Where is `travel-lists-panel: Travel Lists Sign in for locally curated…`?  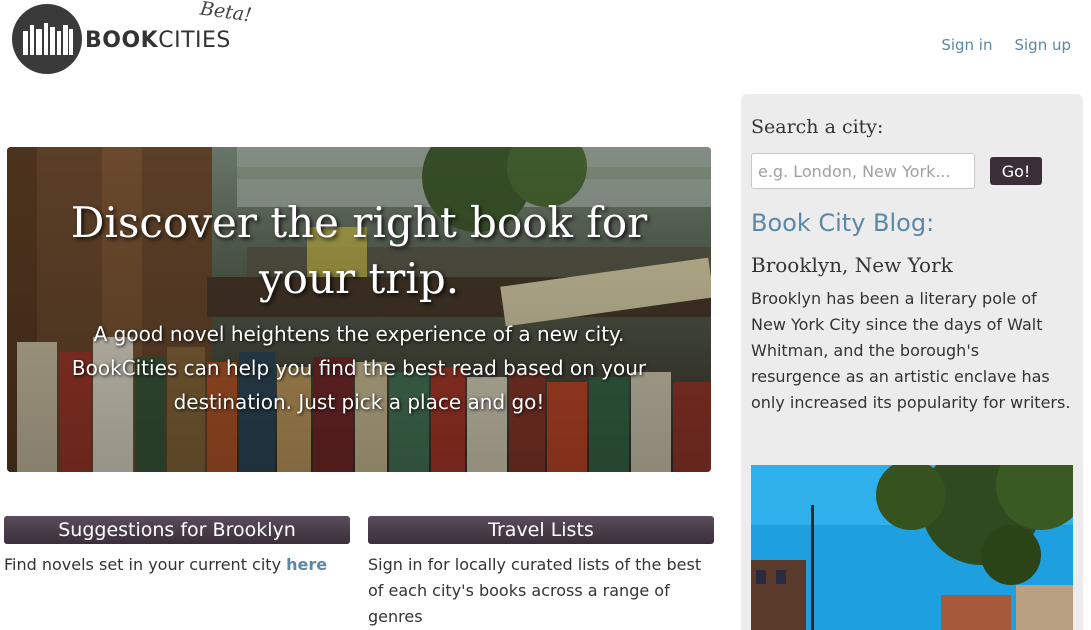
travel-lists-panel: Travel Lists Sign in for locally curated… is located at coordinates (541, 573).